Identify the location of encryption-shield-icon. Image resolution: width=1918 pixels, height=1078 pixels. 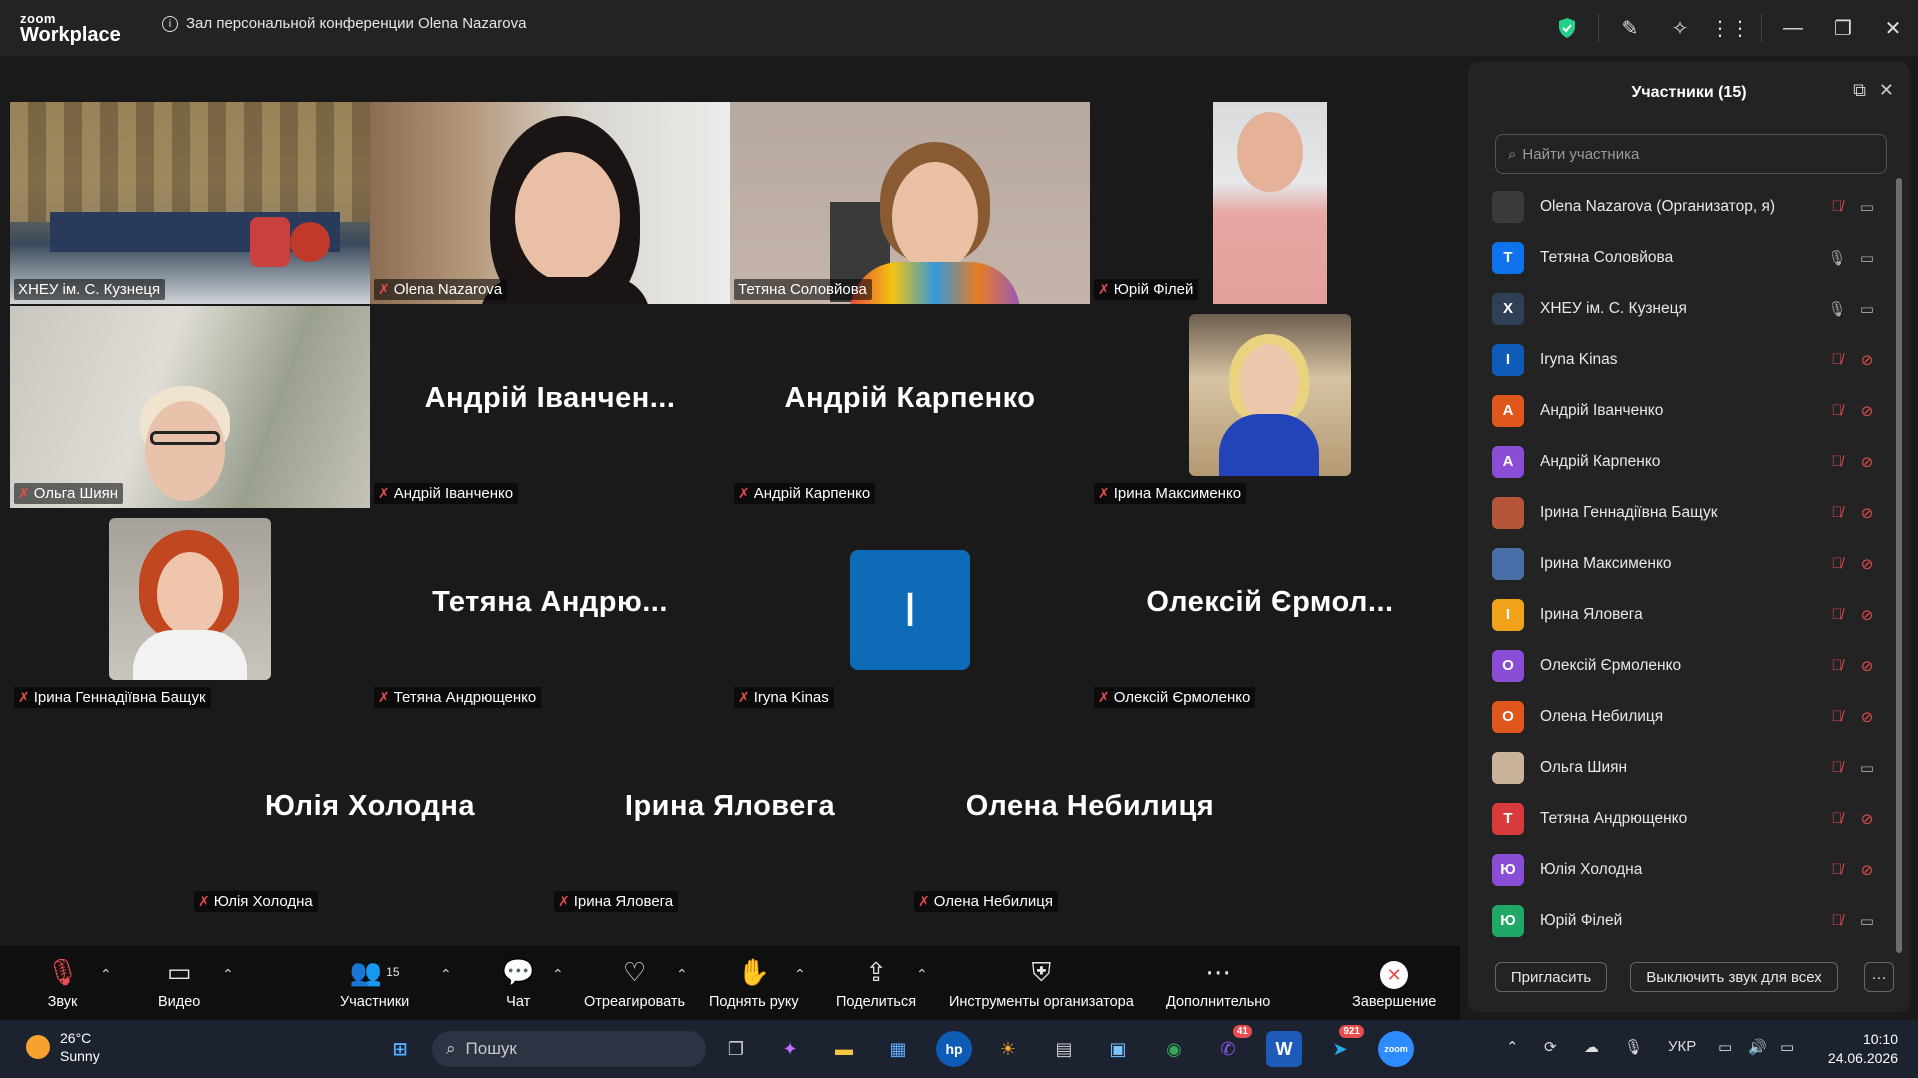
(1567, 28).